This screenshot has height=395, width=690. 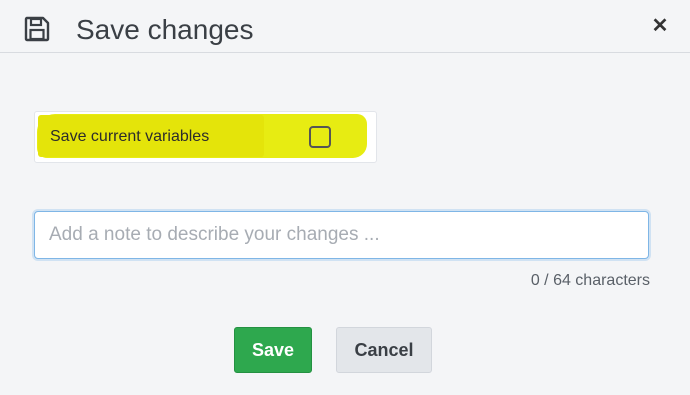 What do you see at coordinates (590, 280) in the screenshot?
I see `character-counter: 0 / 64 characters` at bounding box center [590, 280].